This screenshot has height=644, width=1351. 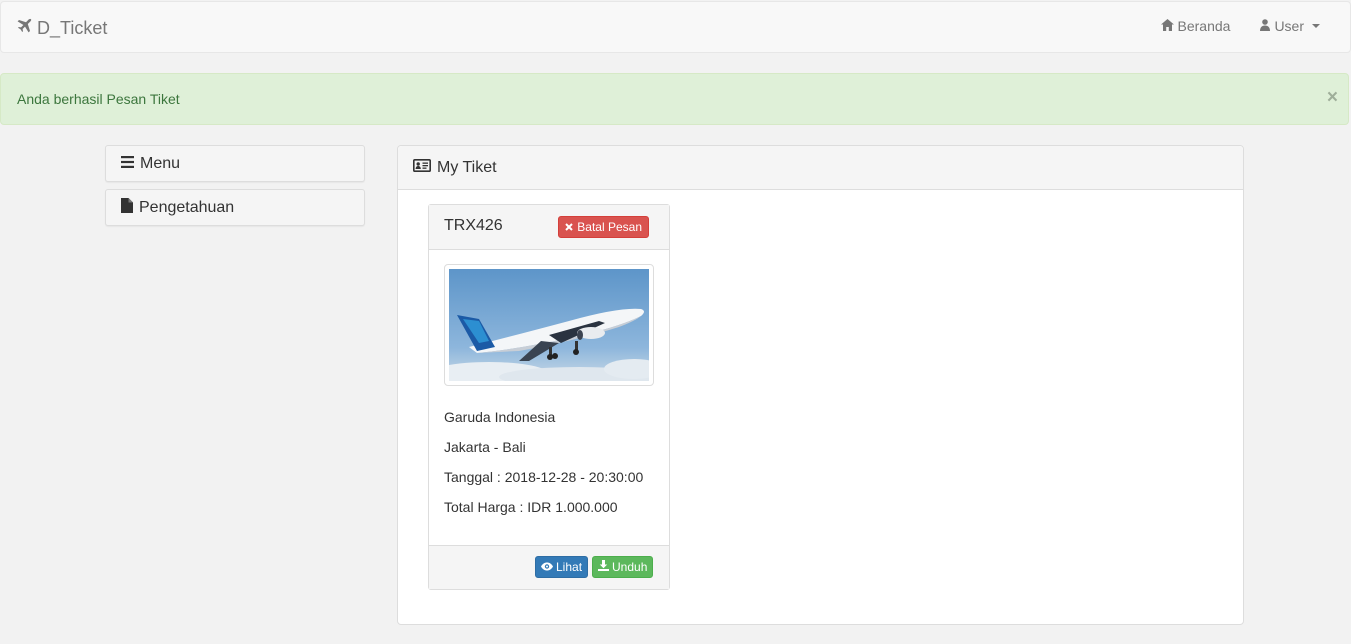 What do you see at coordinates (674, 99) in the screenshot?
I see `success-alert: Anda berhasil Pesan Tiket ×` at bounding box center [674, 99].